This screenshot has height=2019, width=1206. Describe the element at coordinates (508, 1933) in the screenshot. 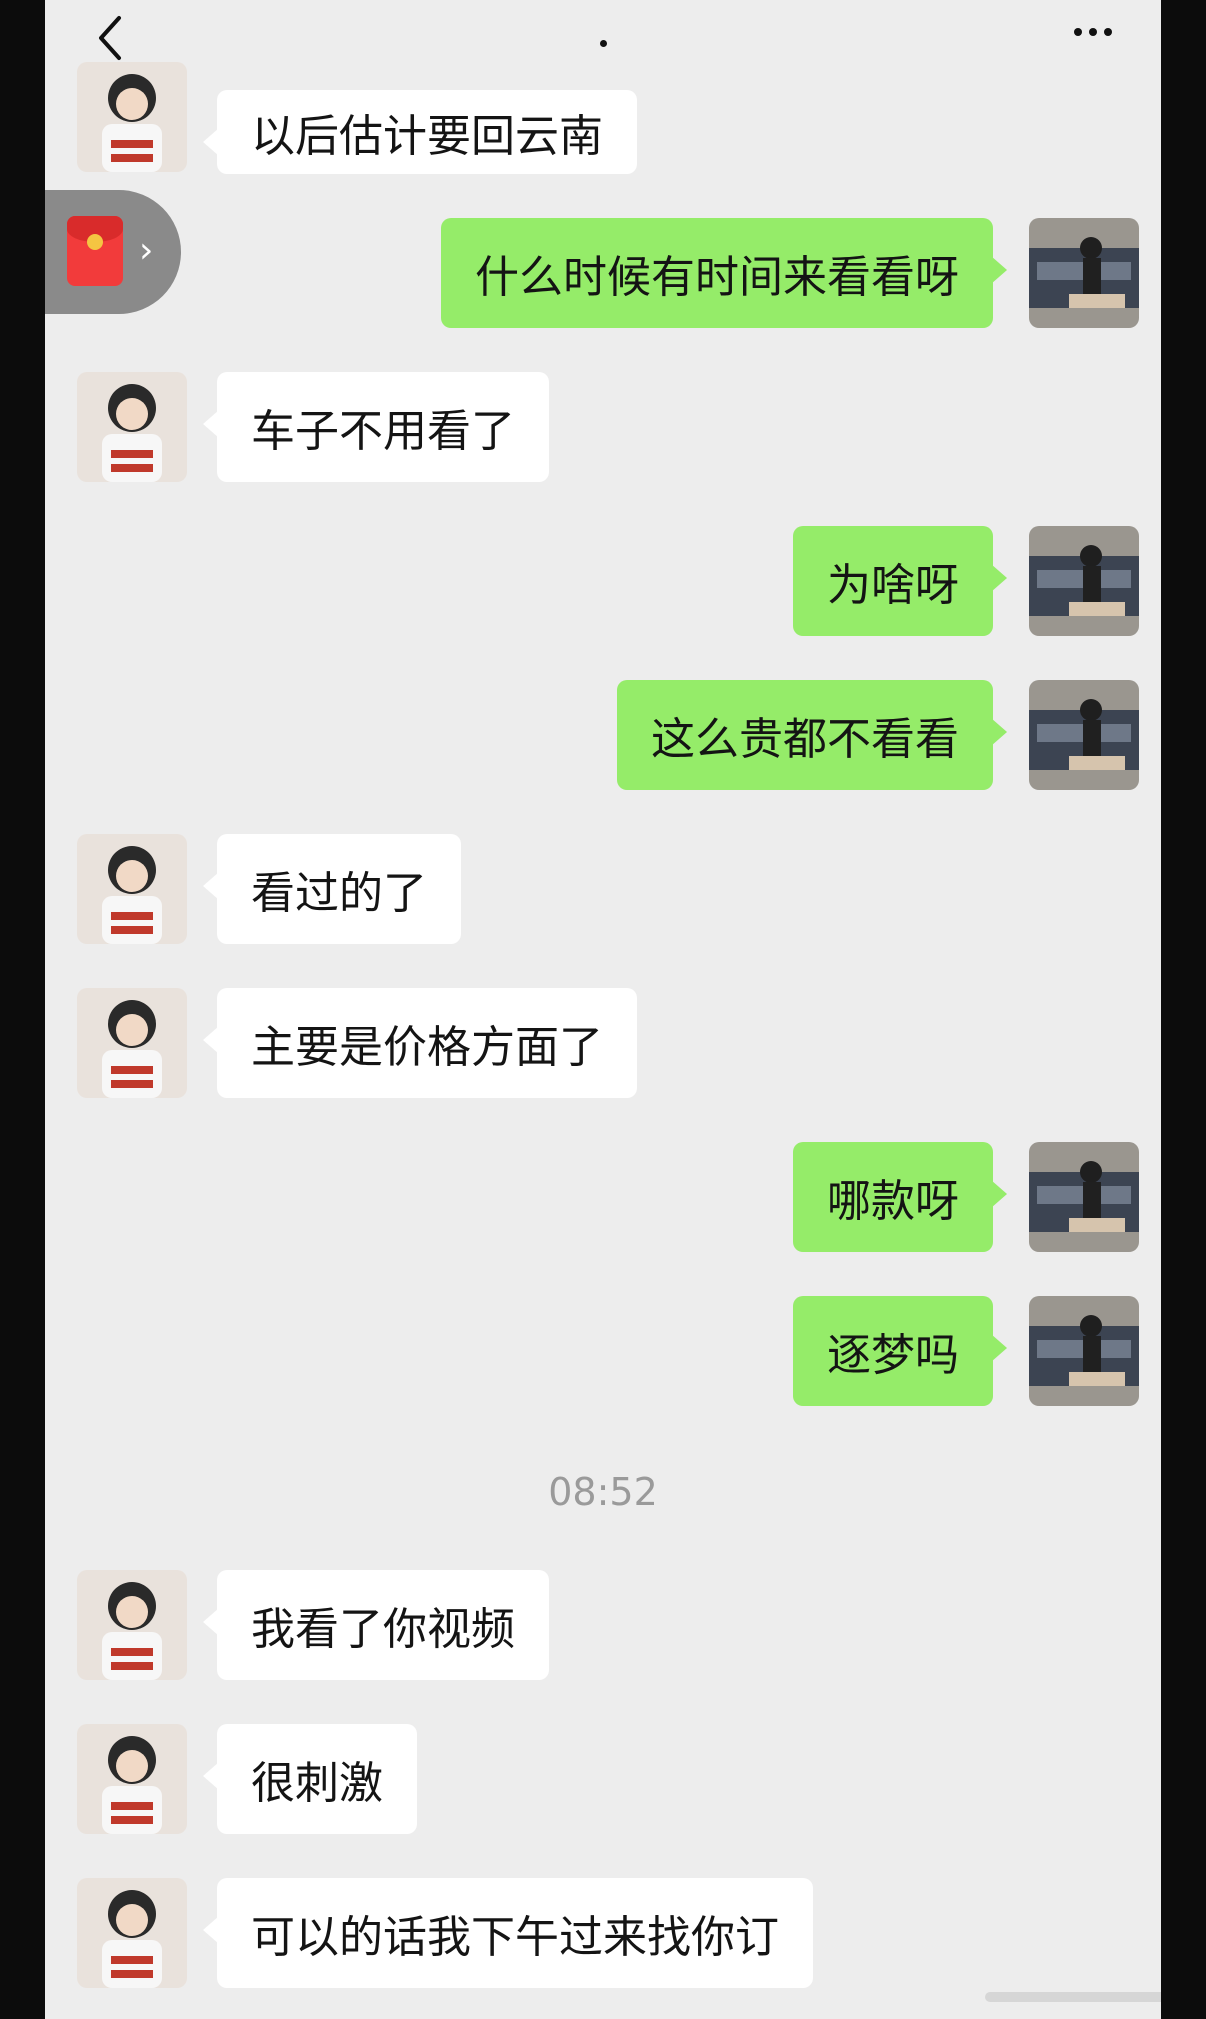

I see `incoming-message: 可以的话我下午过来找你订` at that location.